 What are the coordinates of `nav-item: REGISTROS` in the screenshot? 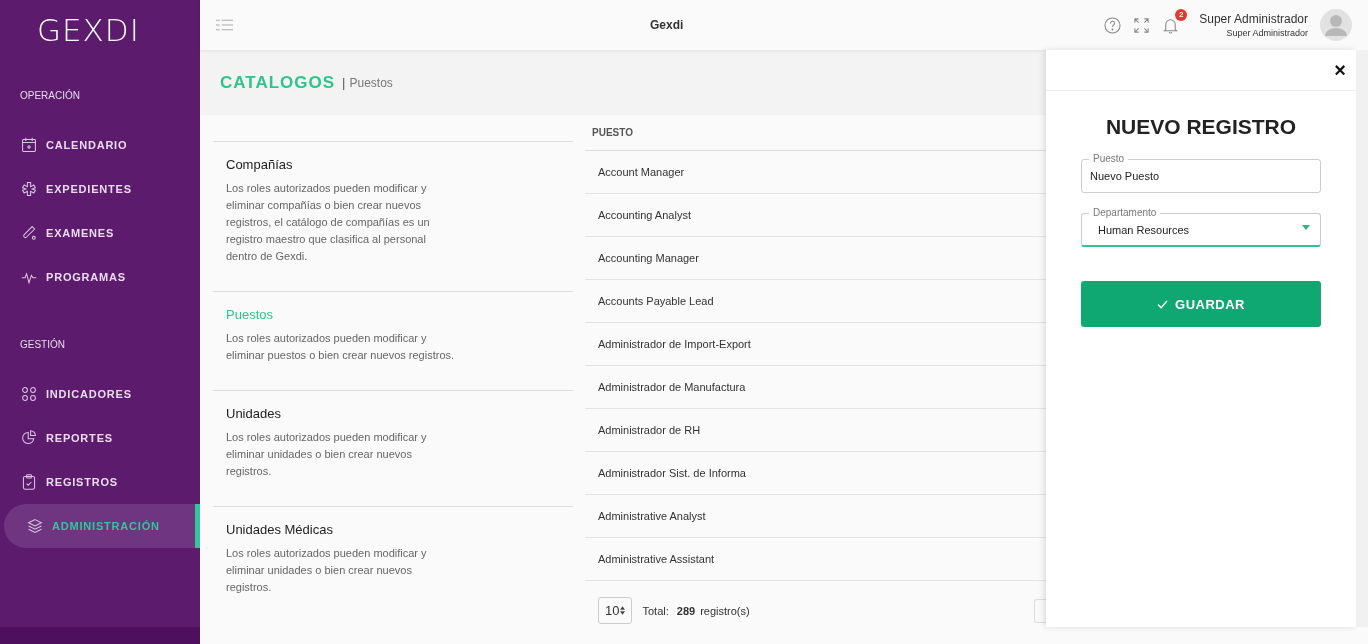 It's located at (100, 482).